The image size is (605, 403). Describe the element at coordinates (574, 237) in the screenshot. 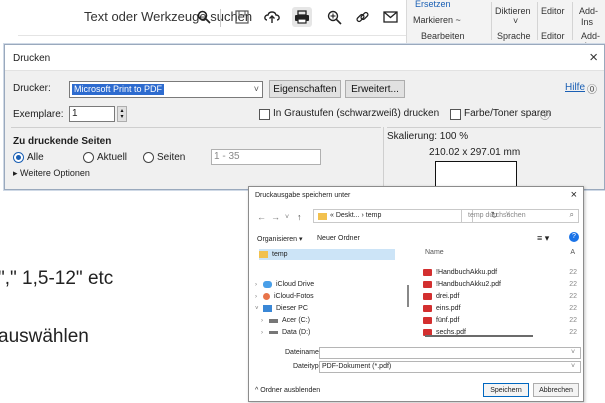

I see `help-icon: ?` at that location.